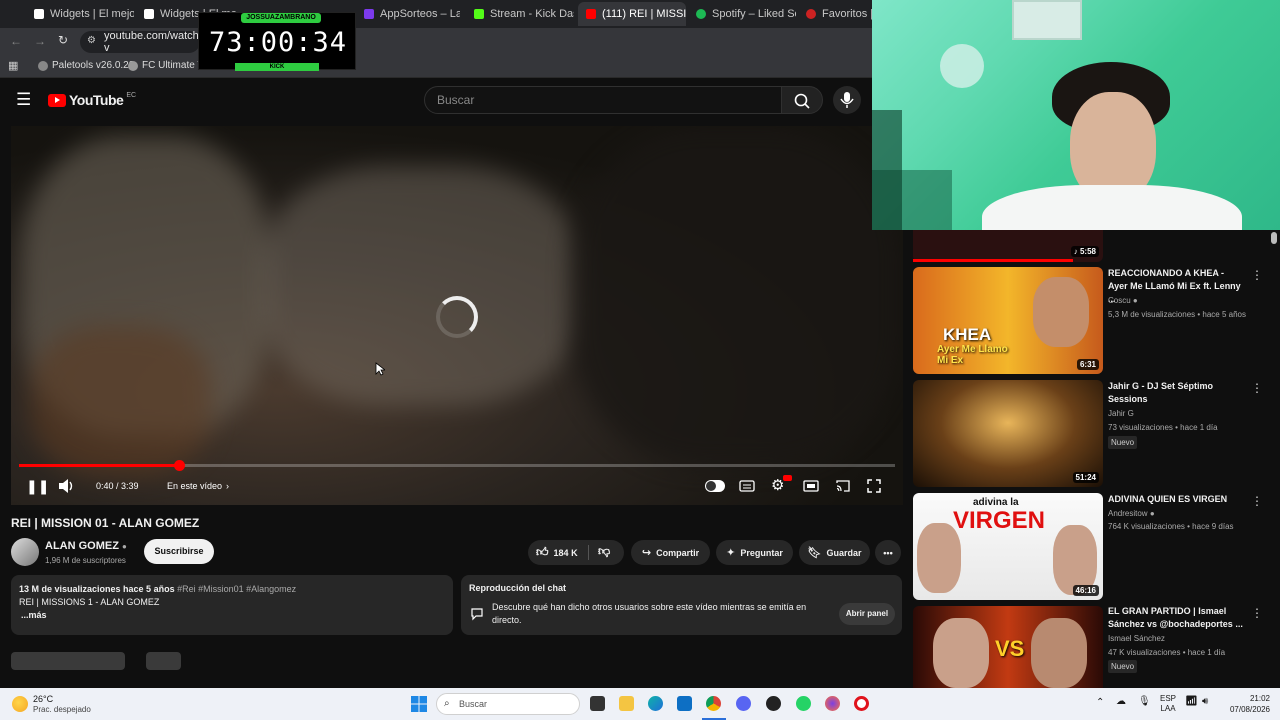 The width and height of the screenshot is (1280, 720). What do you see at coordinates (457, 465) in the screenshot?
I see `video-progress-bar` at bounding box center [457, 465].